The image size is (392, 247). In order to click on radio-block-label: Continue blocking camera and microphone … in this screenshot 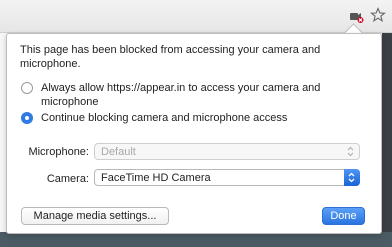, I will do `click(191, 118)`.